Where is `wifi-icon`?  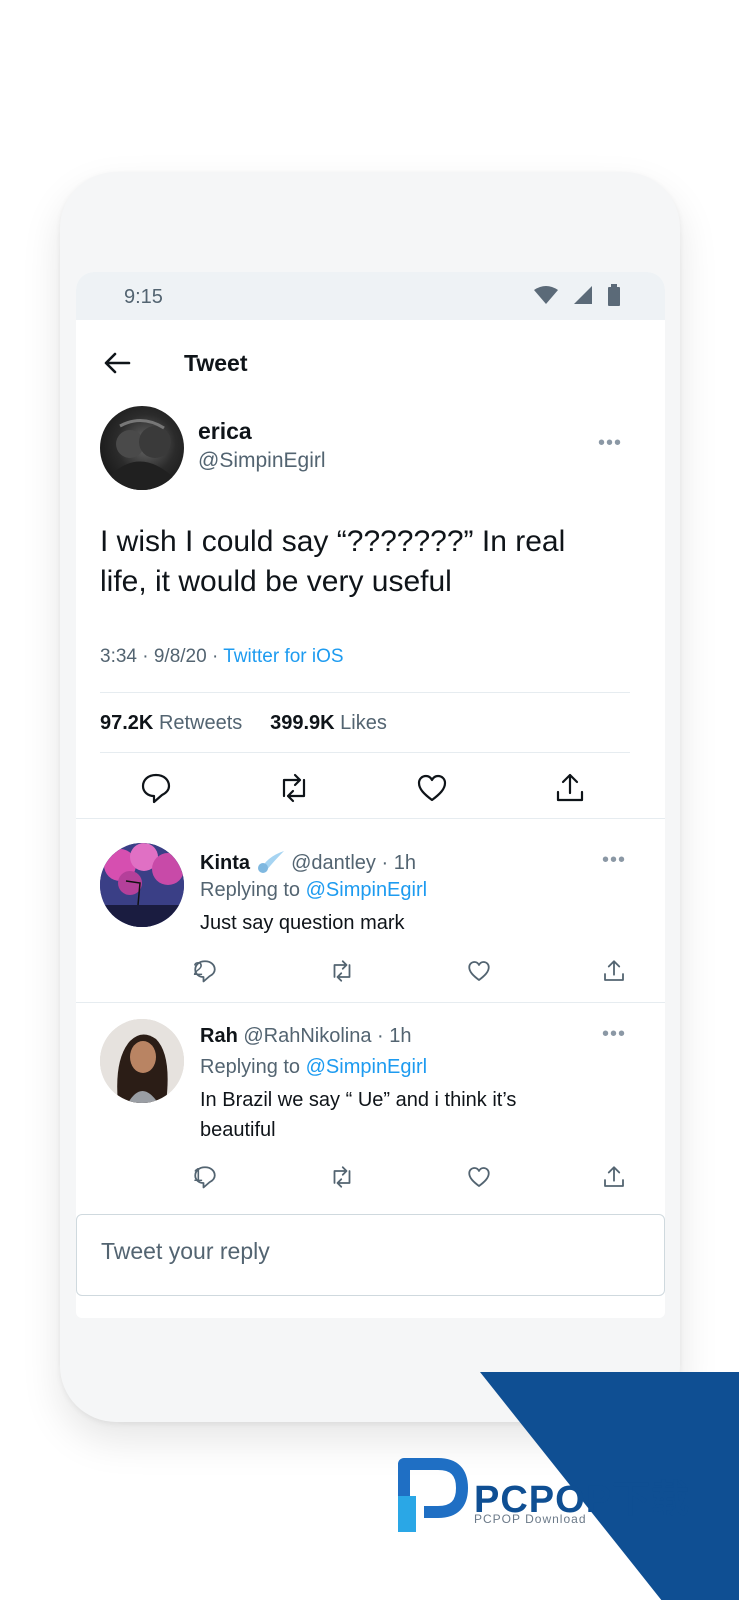 wifi-icon is located at coordinates (546, 295).